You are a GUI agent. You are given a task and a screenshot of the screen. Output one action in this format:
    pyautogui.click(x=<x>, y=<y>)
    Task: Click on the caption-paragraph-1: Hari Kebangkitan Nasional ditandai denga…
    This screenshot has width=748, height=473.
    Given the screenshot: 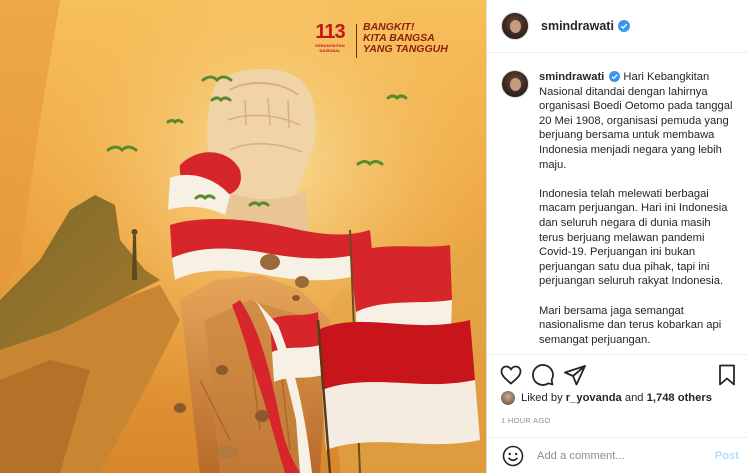 What is the action you would take?
    pyautogui.click(x=636, y=121)
    